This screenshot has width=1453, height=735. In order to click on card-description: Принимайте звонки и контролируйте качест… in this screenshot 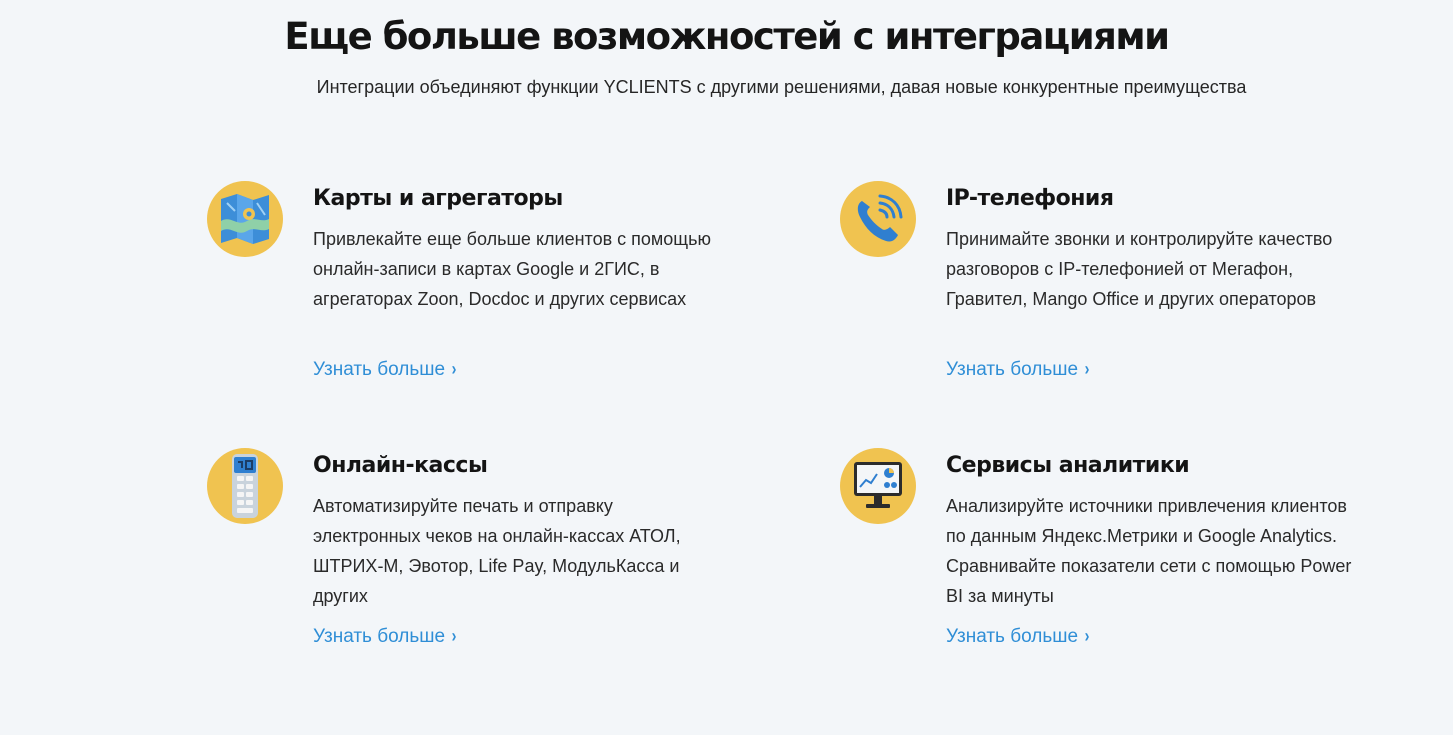, I will do `click(1139, 269)`.